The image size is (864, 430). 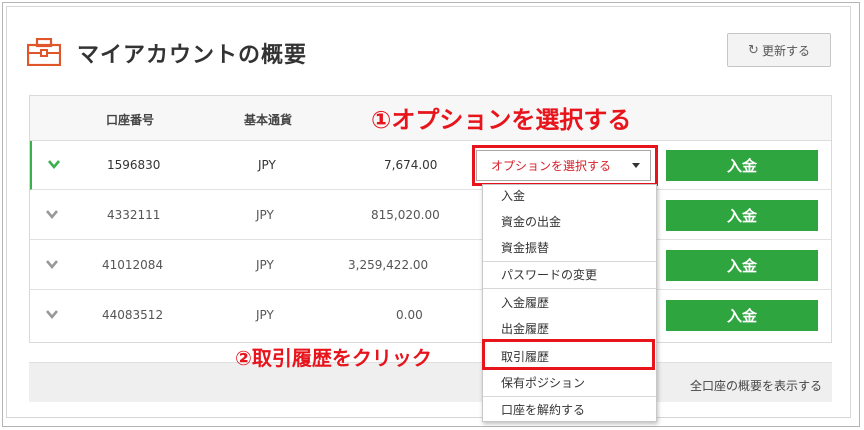 What do you see at coordinates (405, 215) in the screenshot?
I see `balance: 815,020.00` at bounding box center [405, 215].